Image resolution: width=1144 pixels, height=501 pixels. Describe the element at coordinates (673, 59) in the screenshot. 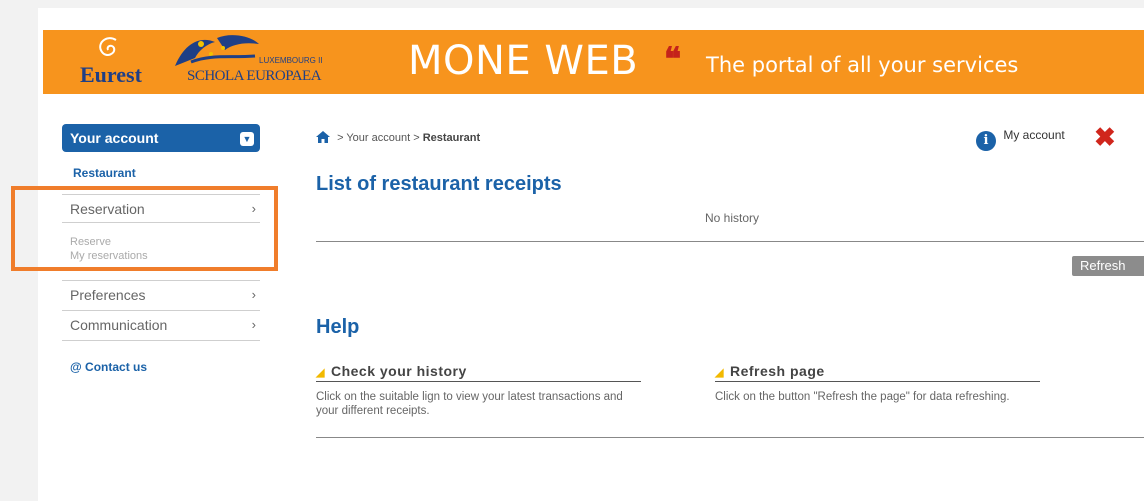

I see `quote-mark-icon: ❝` at that location.